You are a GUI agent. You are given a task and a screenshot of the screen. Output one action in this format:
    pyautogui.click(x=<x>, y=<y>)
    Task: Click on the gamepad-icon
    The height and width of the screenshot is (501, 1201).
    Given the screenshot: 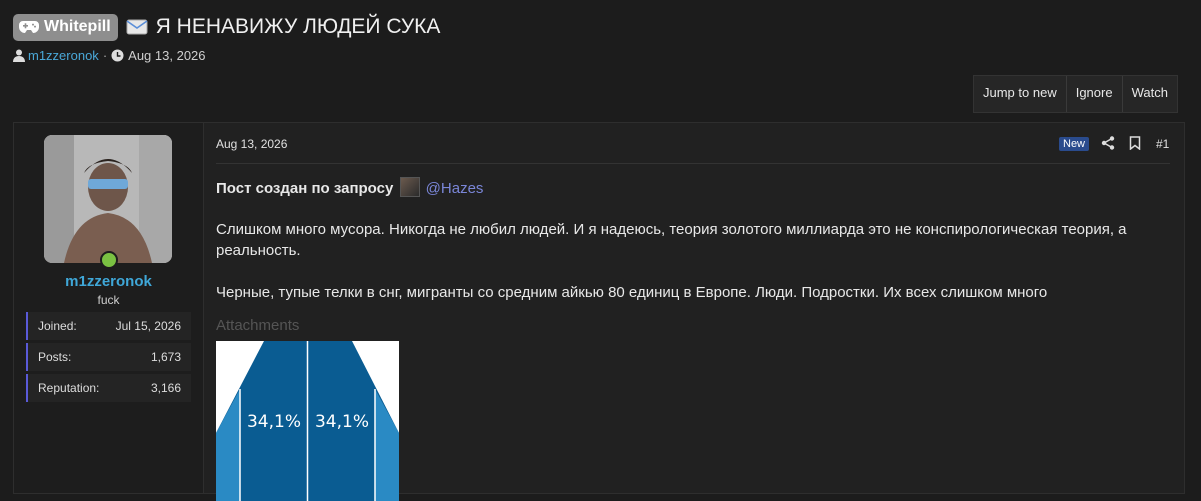 What is the action you would take?
    pyautogui.click(x=29, y=27)
    